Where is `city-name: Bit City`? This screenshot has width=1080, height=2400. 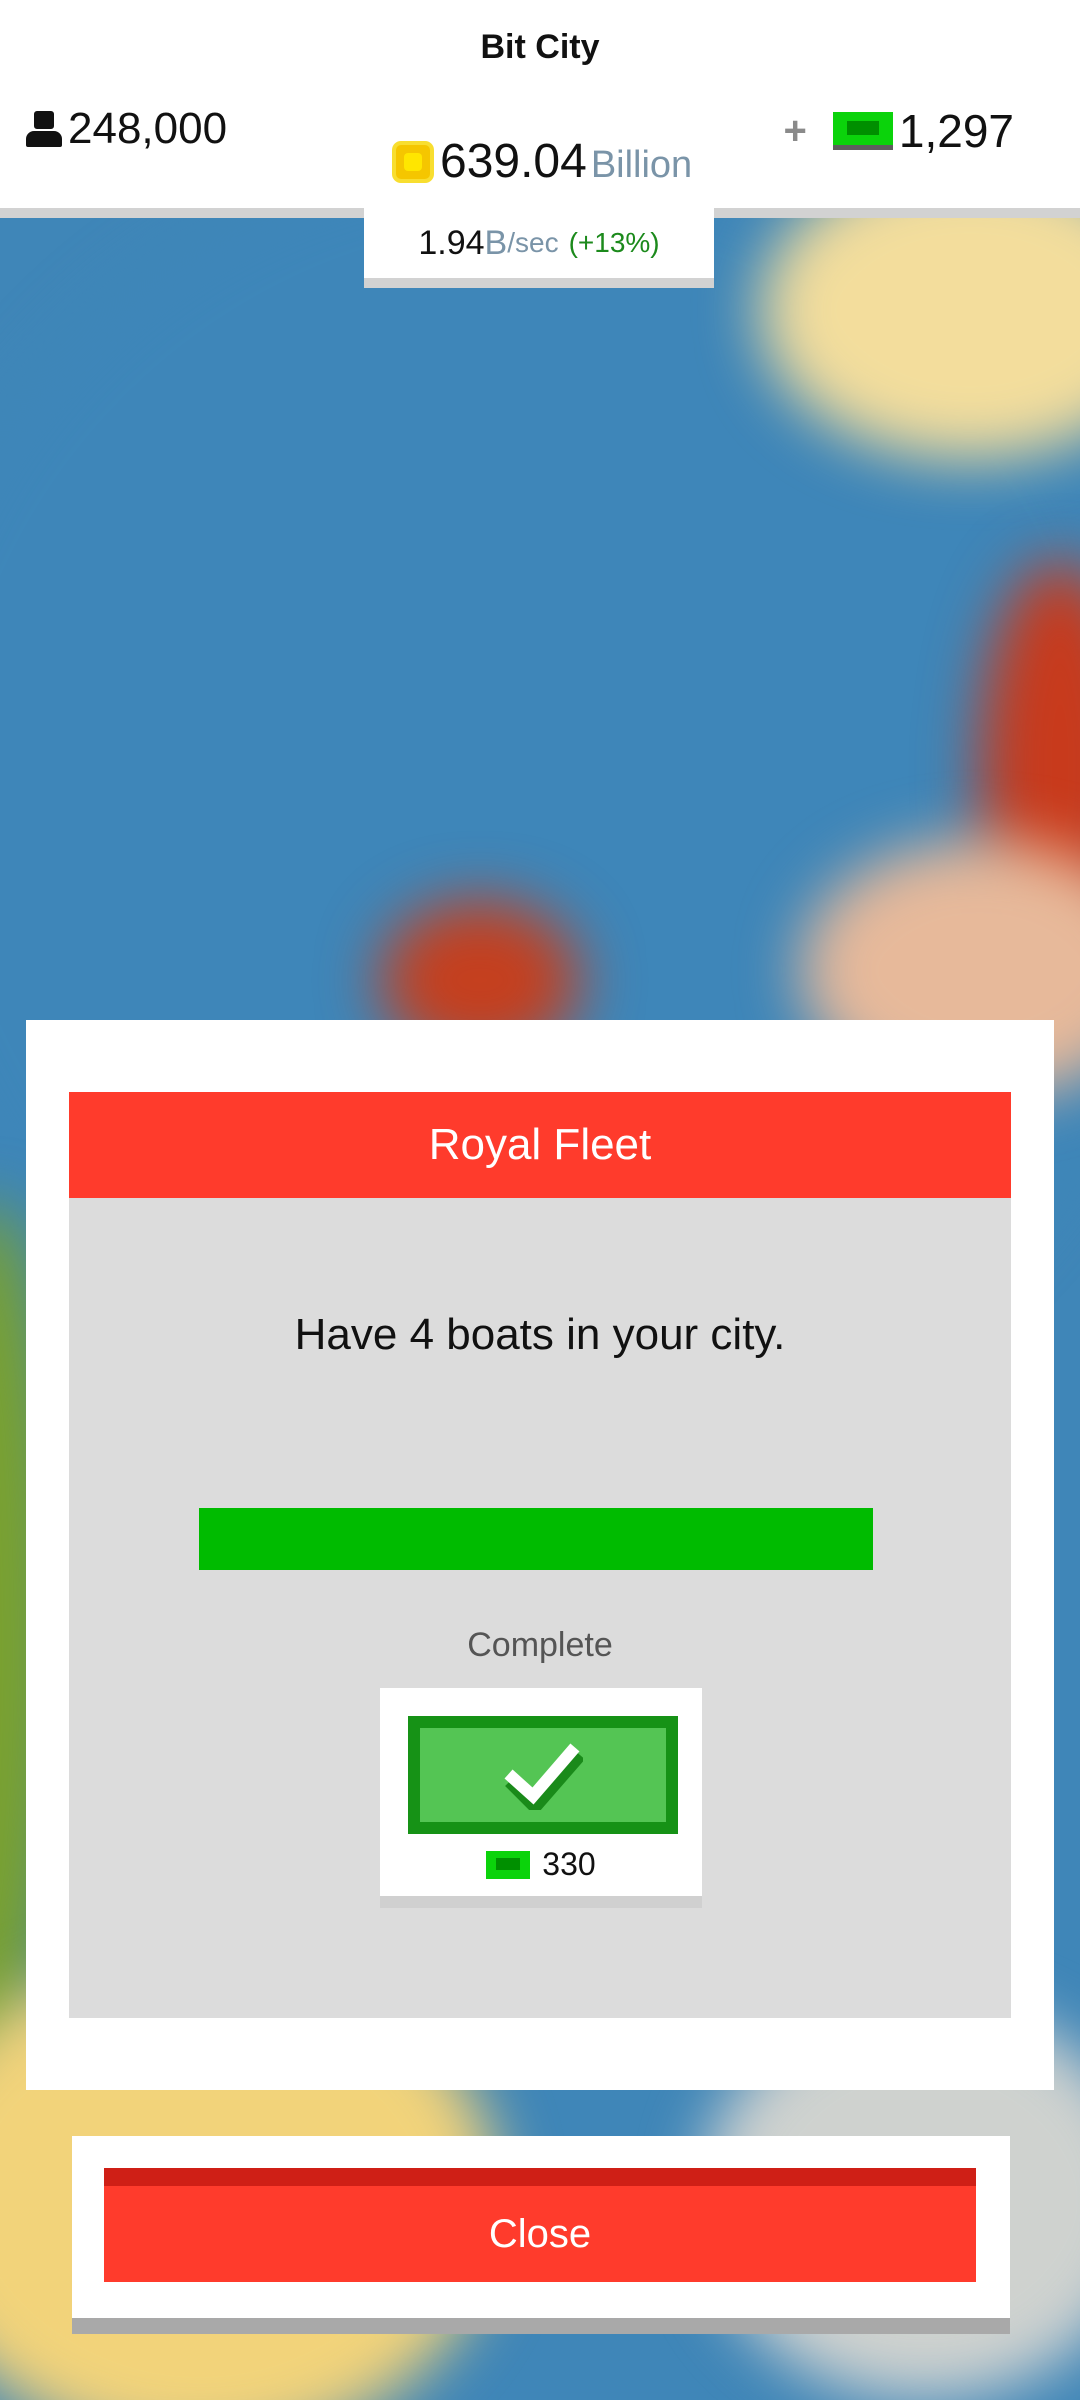 city-name: Bit City is located at coordinates (540, 47).